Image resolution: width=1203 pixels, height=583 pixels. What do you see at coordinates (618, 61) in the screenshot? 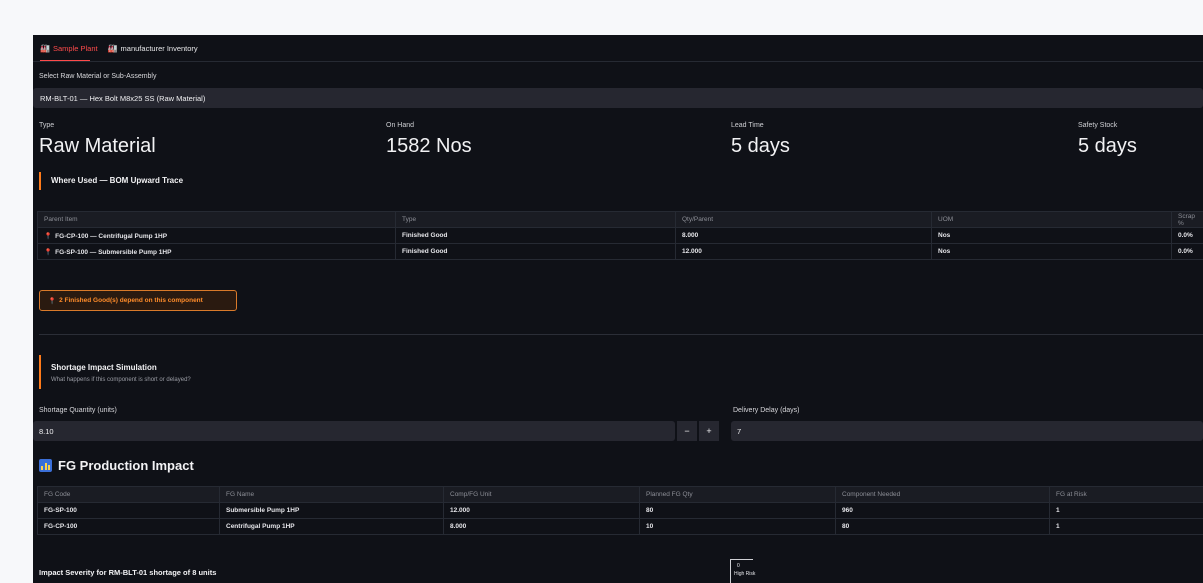
I see `tab-divider` at bounding box center [618, 61].